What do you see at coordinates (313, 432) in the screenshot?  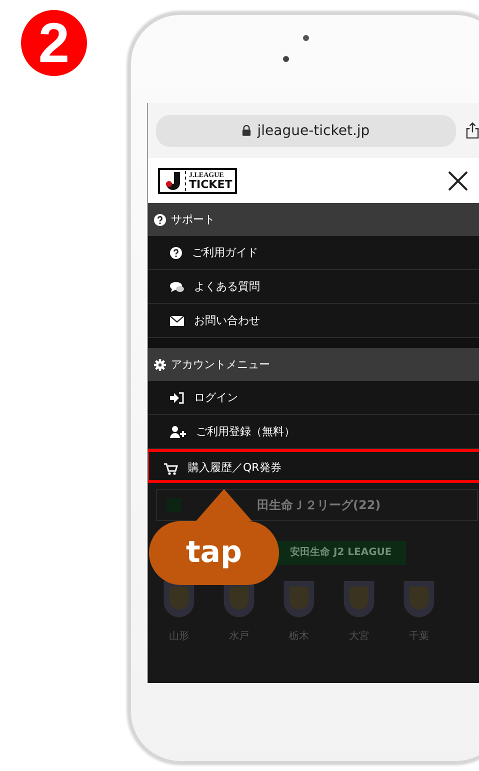 I see `menu-item: ご利用登録（無料）` at bounding box center [313, 432].